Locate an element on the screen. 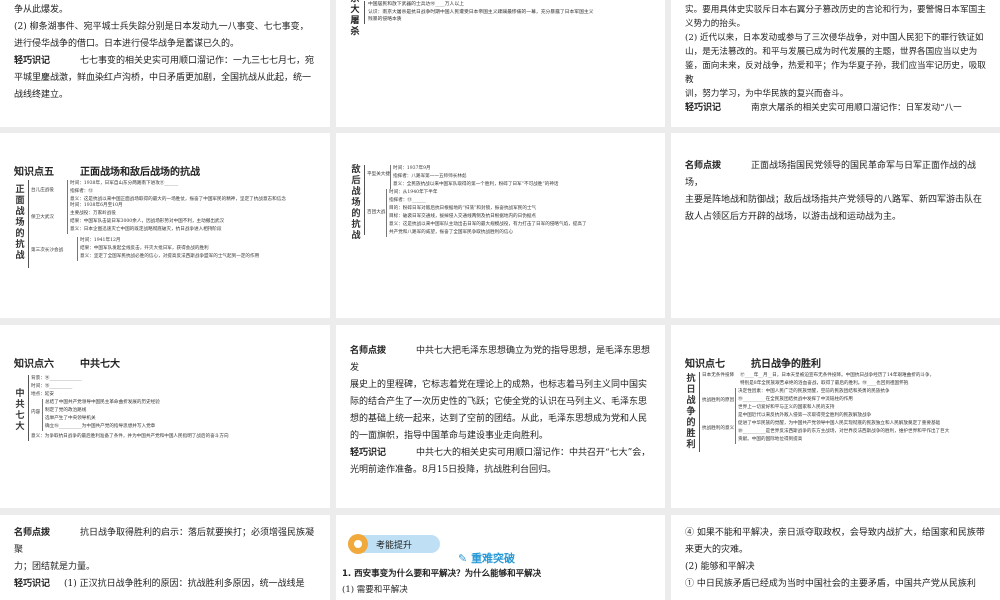 This screenshot has width=1000, height=600. text-line: 时间：1937年9月 is located at coordinates (412, 168).